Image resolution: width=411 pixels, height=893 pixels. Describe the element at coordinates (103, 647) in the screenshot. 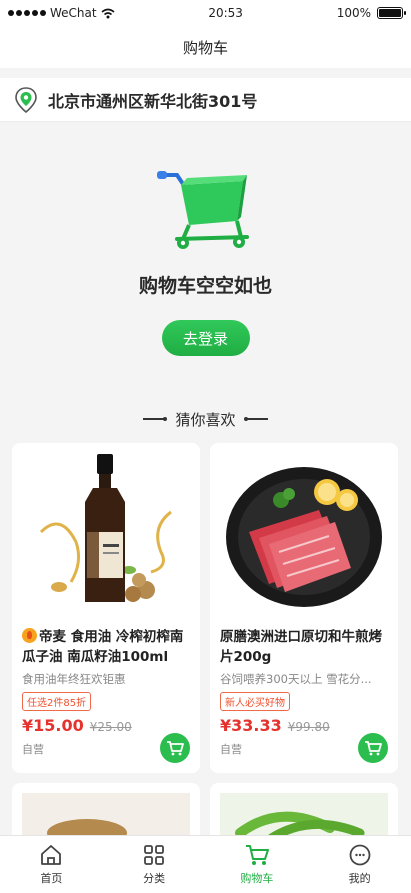

I see `product-title: 帝麦 食用油 冷榨初榨南瓜子油 南瓜籽油100ml` at that location.